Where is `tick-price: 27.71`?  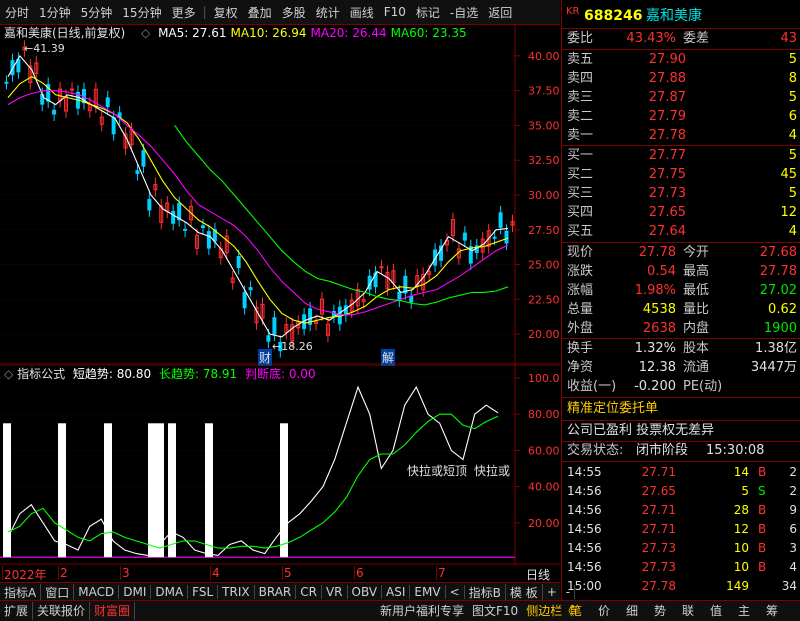
tick-price: 27.71 is located at coordinates (658, 529).